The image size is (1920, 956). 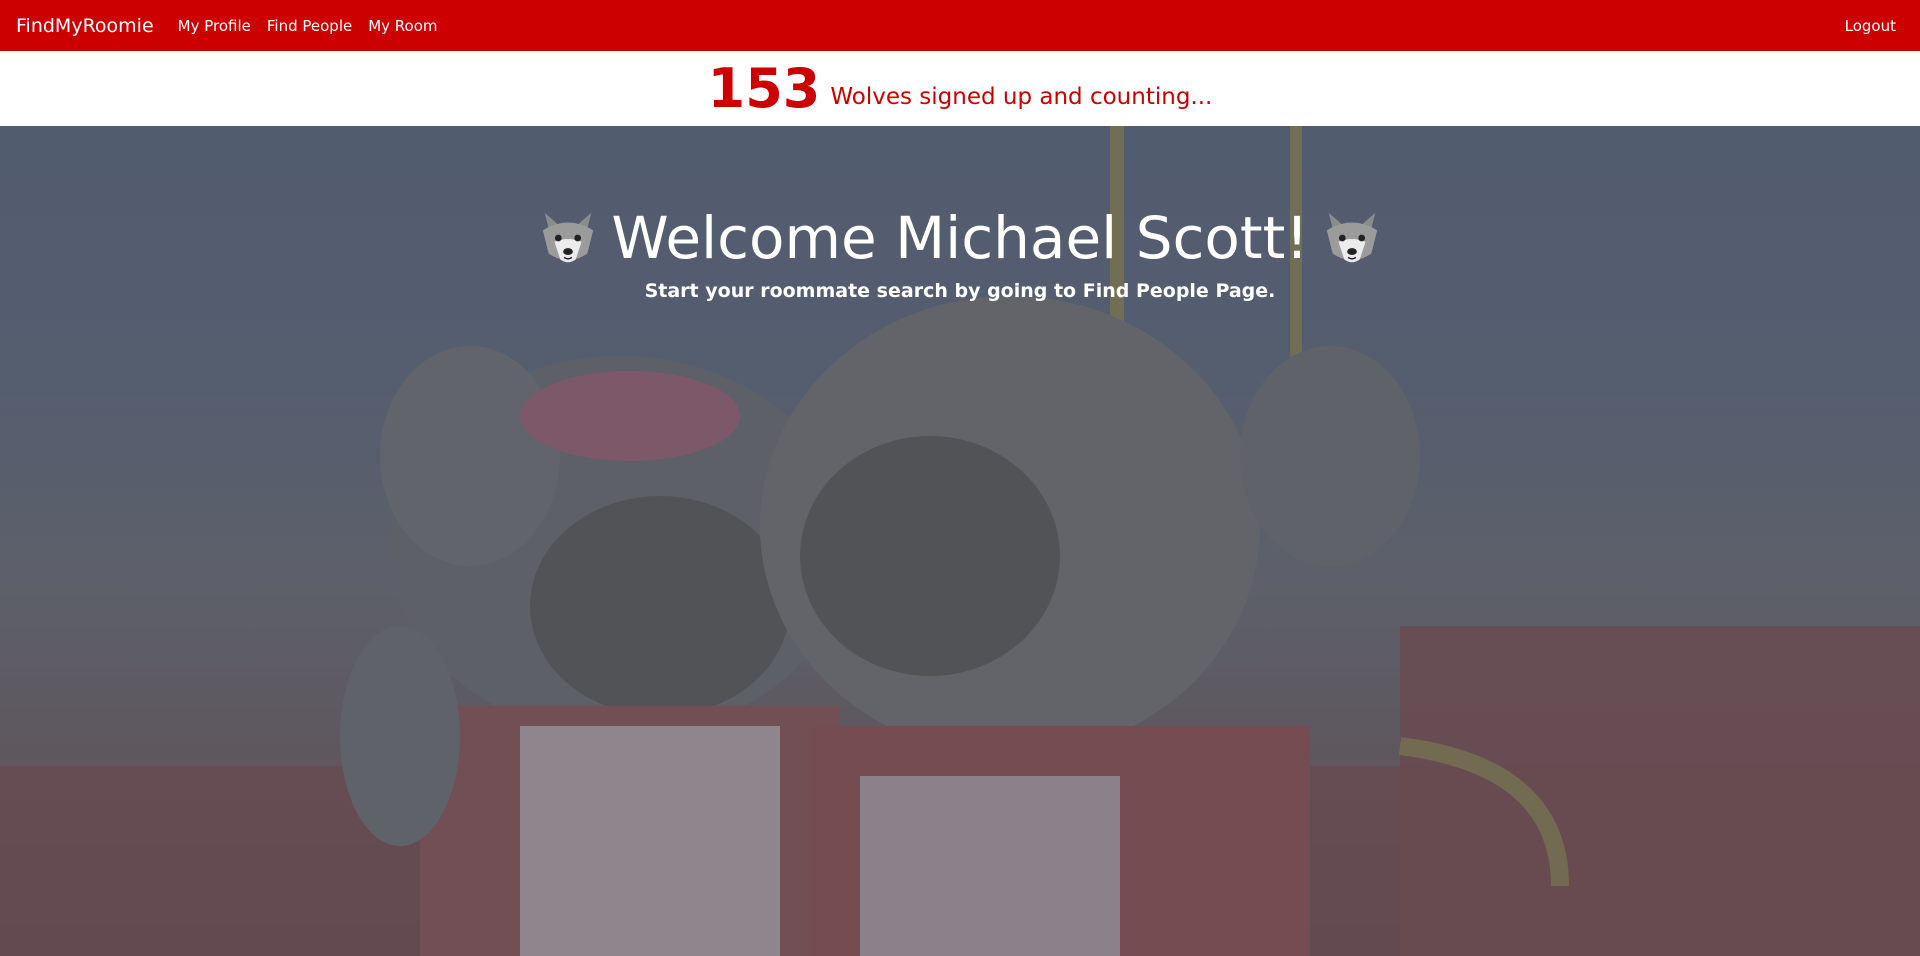 I want to click on signup-count: 153, so click(x=764, y=88).